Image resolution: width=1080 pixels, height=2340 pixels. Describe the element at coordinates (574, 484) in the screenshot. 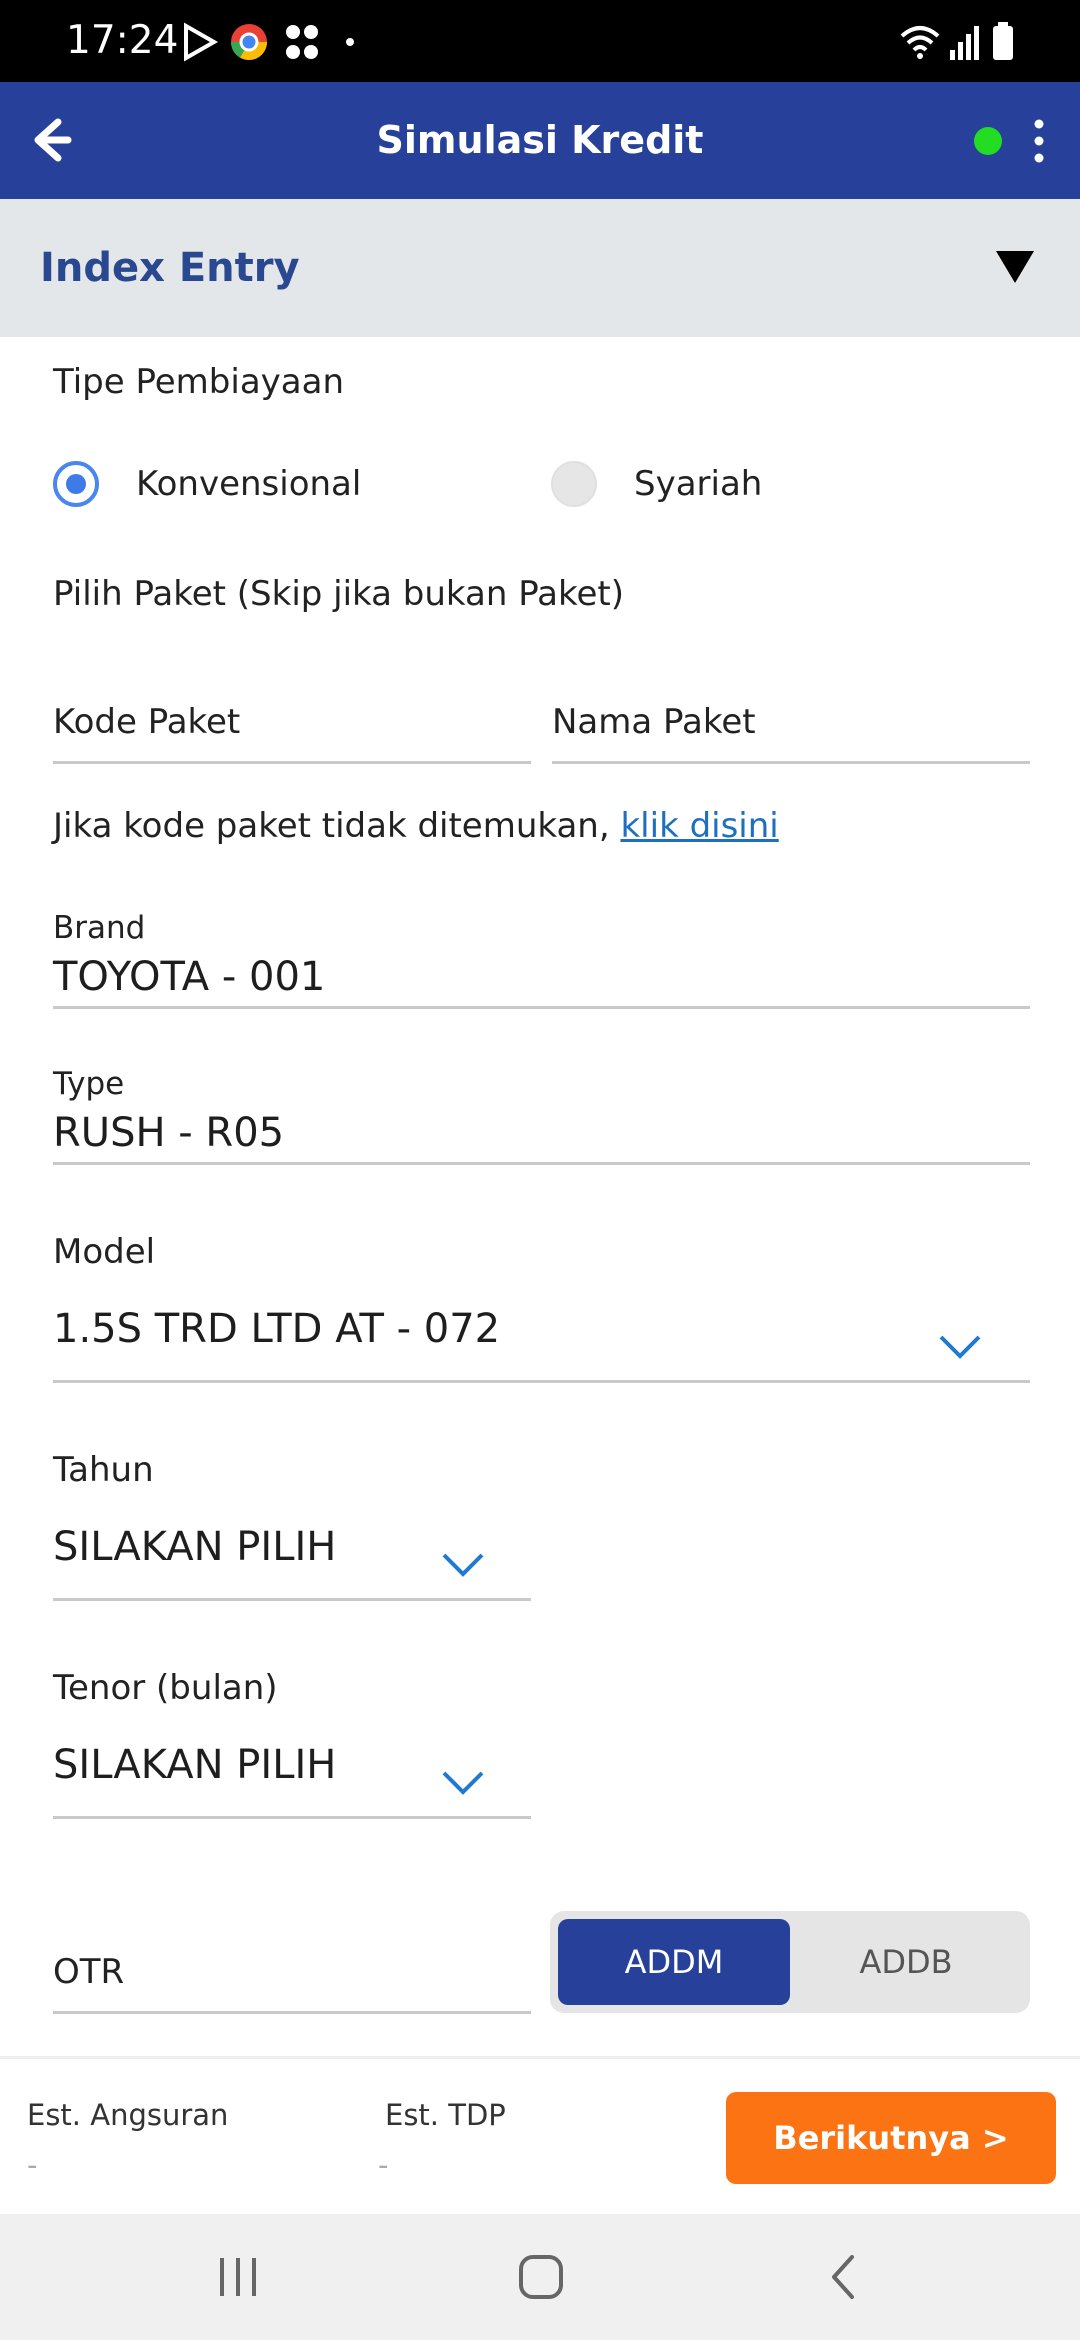

I see `radio-syariah` at that location.